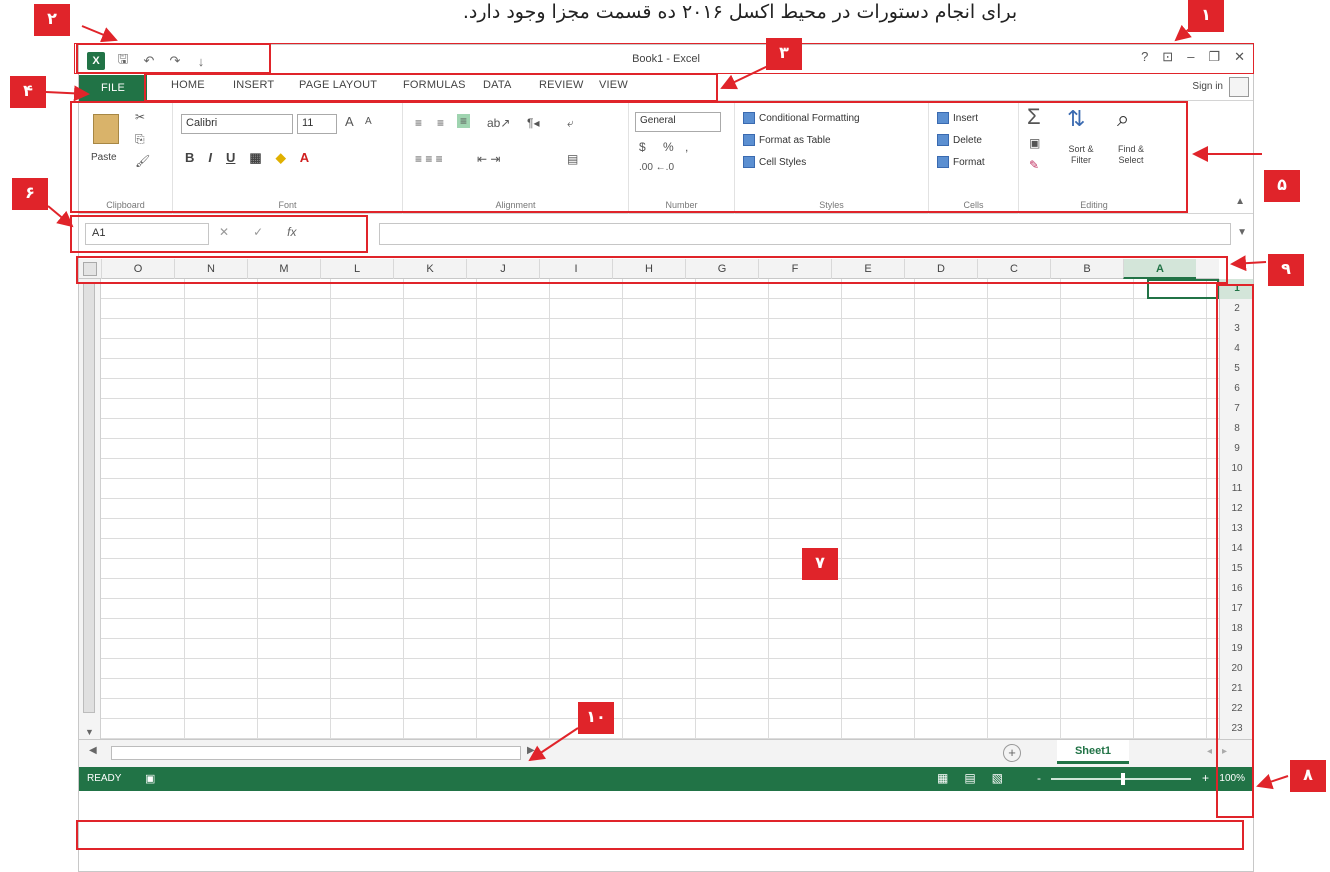  I want to click on page-break-view-icon: ▧, so click(997, 778).